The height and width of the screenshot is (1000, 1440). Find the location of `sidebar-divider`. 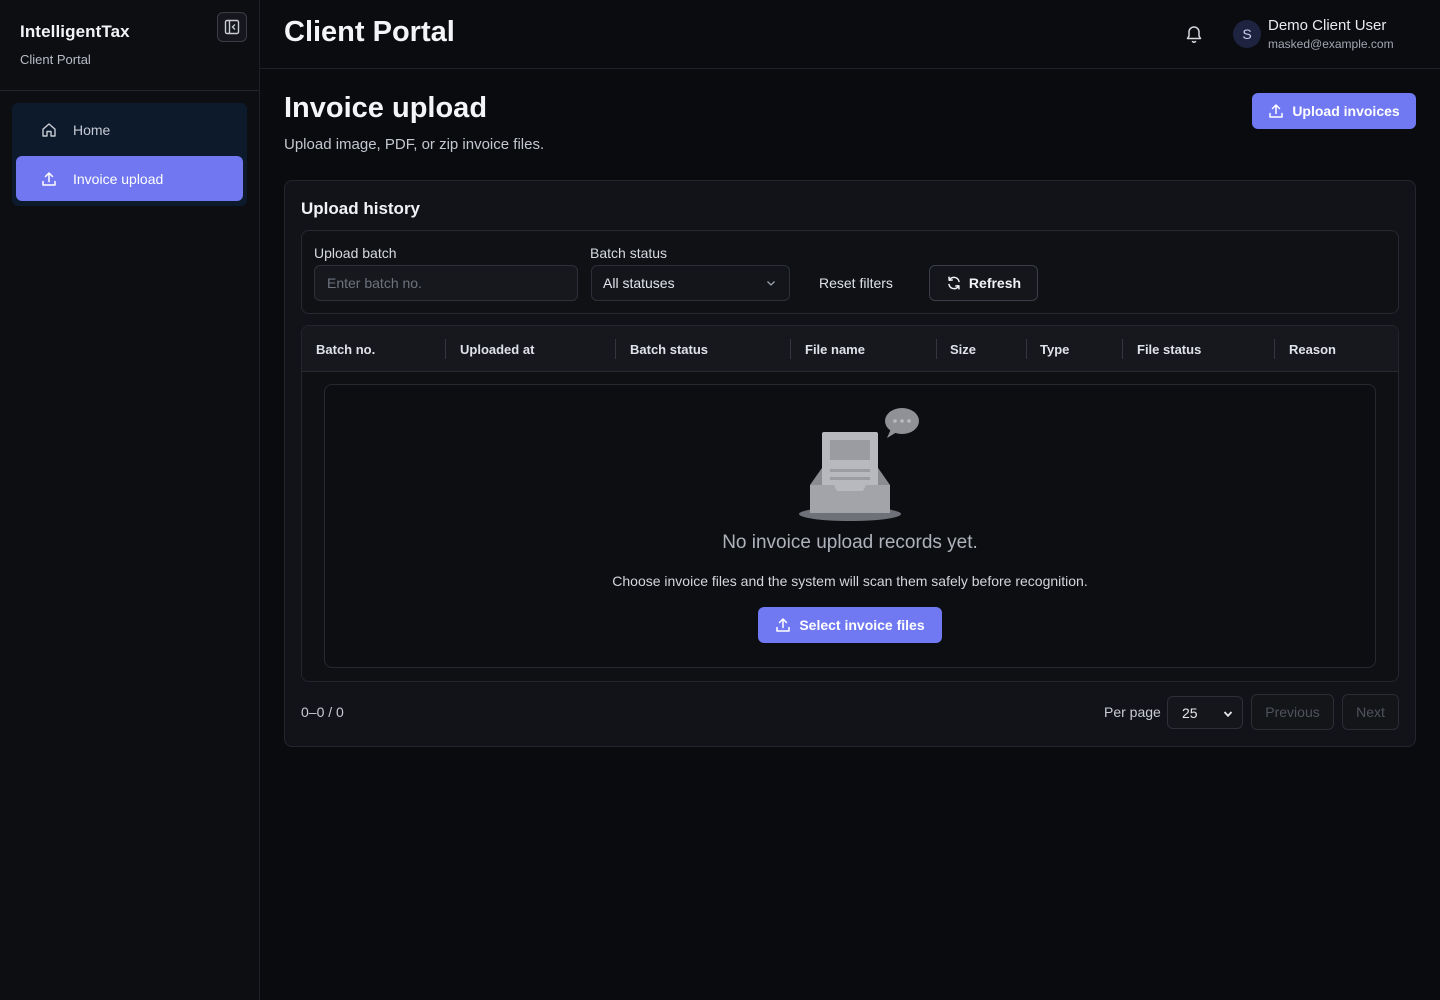

sidebar-divider is located at coordinates (129, 90).